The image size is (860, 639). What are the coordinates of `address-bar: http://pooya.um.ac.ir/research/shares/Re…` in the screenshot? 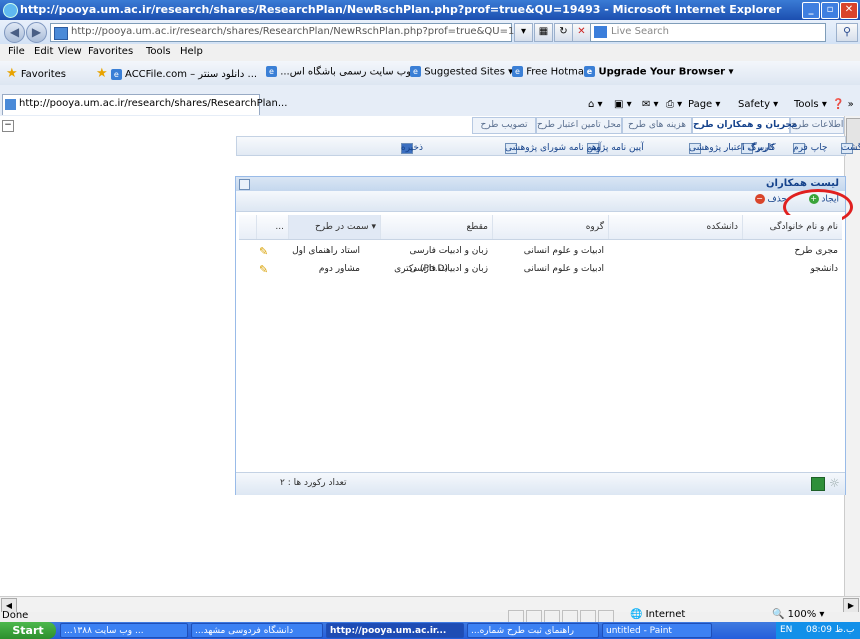 It's located at (295, 32).